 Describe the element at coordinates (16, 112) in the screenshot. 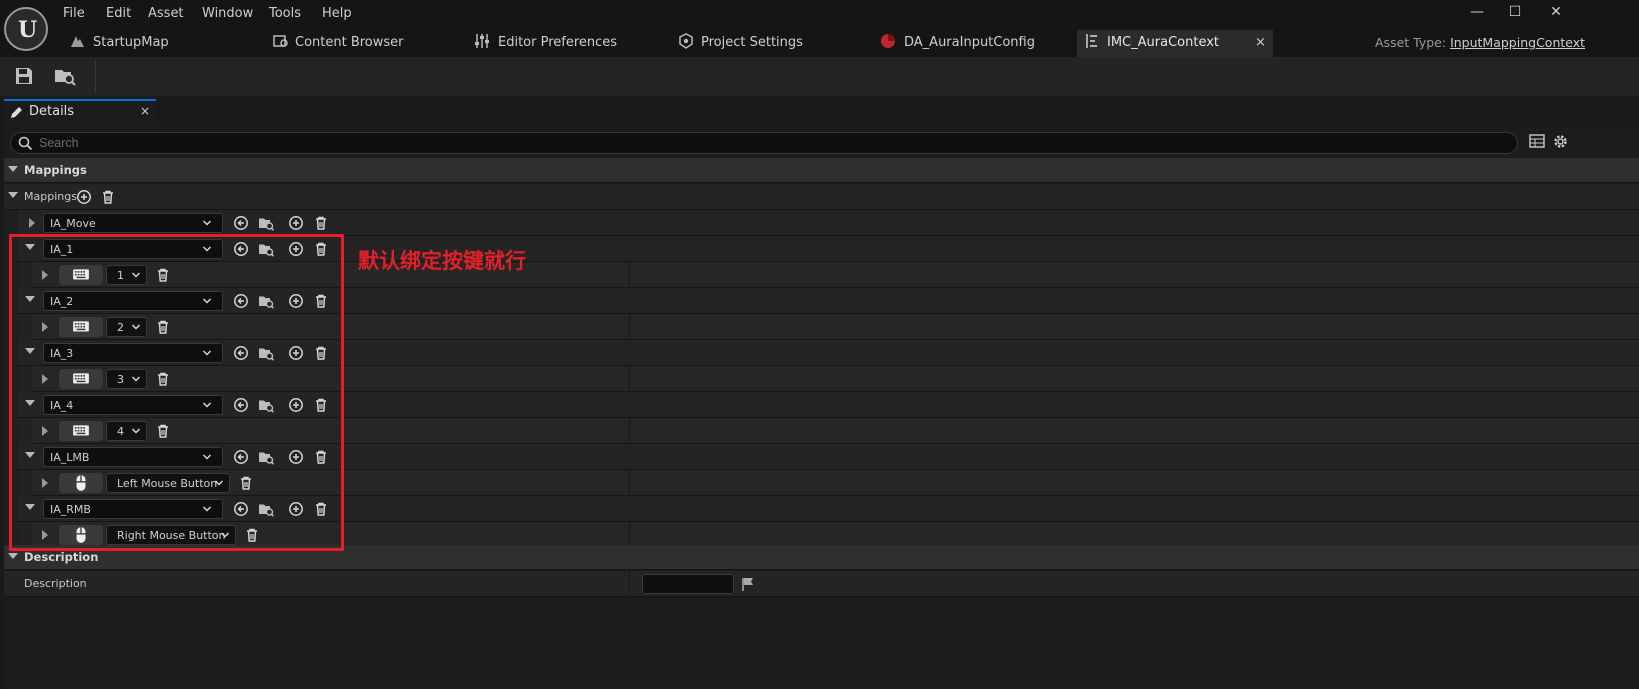

I see `pencil-icon` at that location.